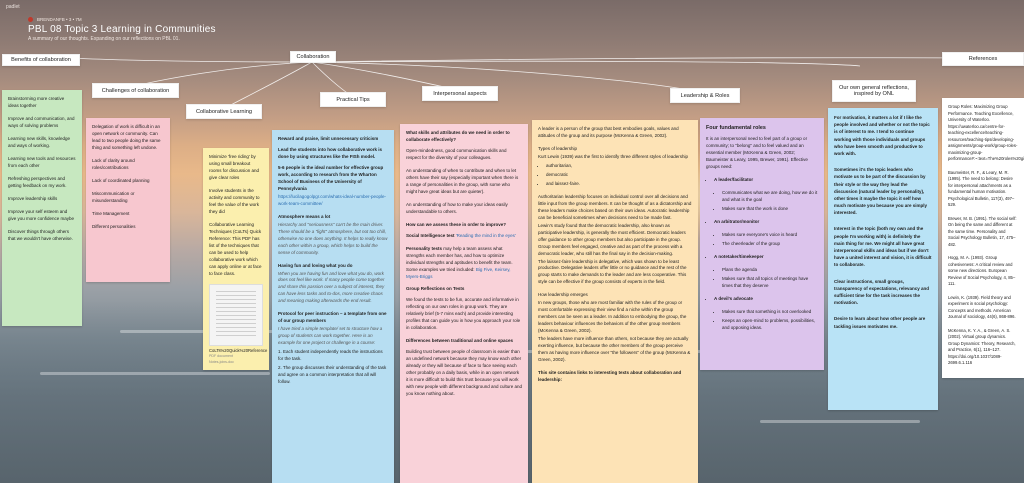 This screenshot has height=483, width=1024. I want to click on label-interpersonal: Interpersonal aspects, so click(460, 93).